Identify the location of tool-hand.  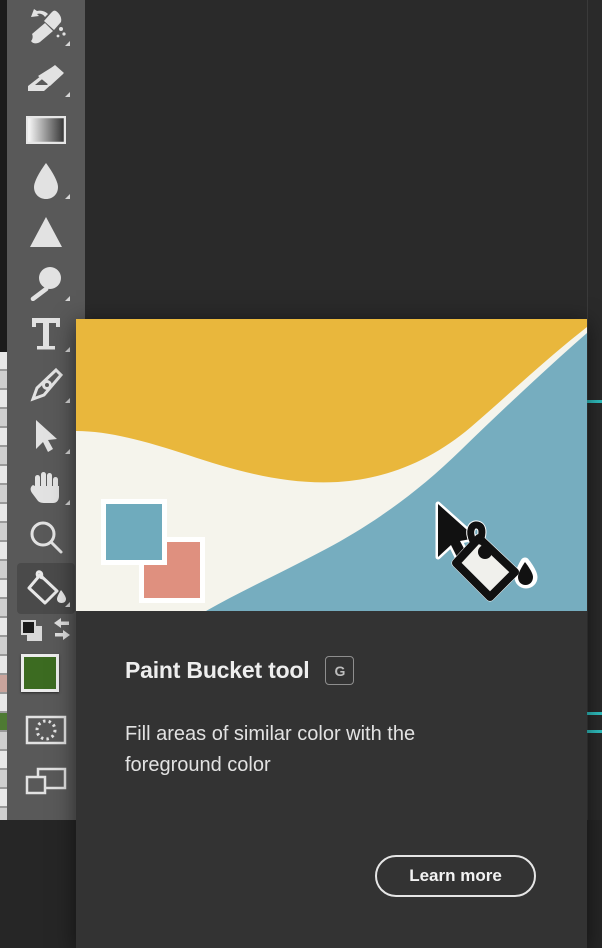
(46, 486).